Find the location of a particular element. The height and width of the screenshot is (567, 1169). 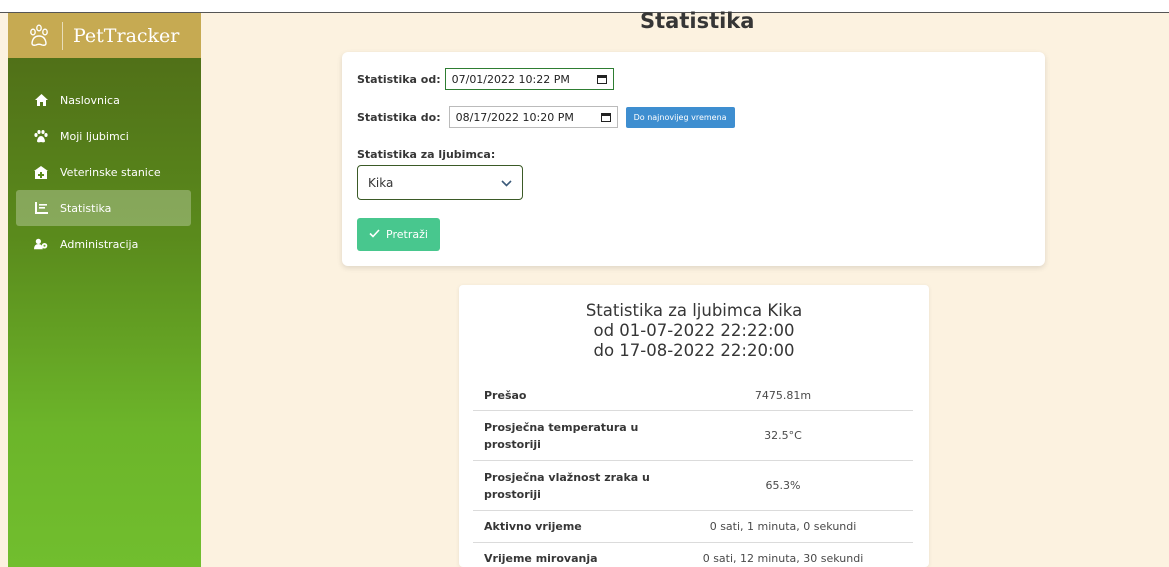

users-icon is located at coordinates (41, 244).